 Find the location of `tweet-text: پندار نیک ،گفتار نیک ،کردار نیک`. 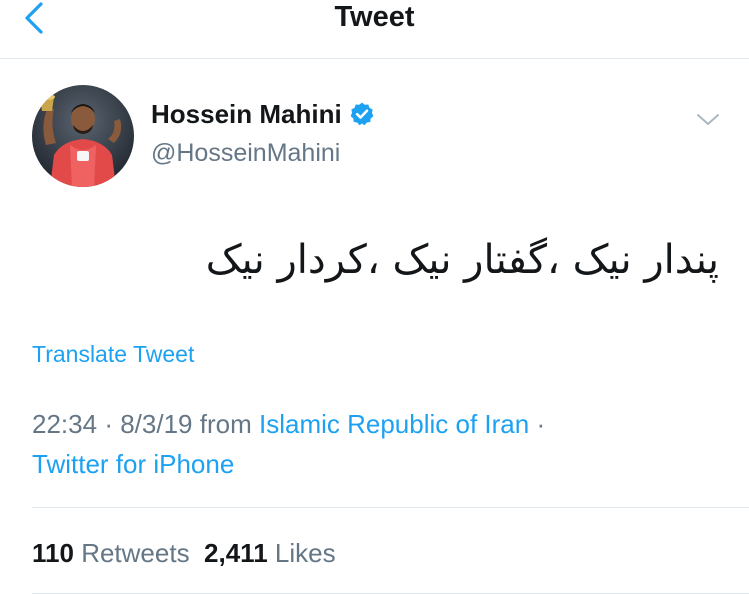

tweet-text: پندار نیک ،گفتار نیک ،کردار نیک is located at coordinates (462, 260).